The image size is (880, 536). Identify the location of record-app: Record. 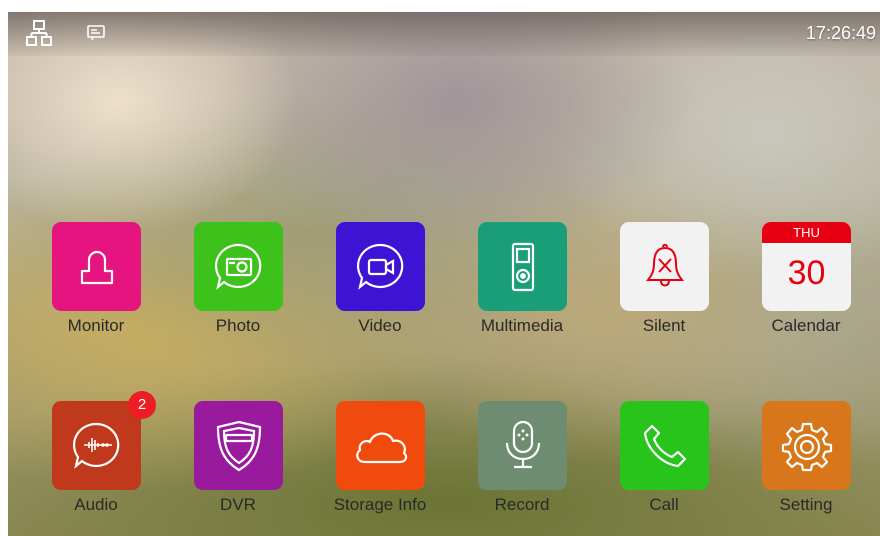
(522, 463).